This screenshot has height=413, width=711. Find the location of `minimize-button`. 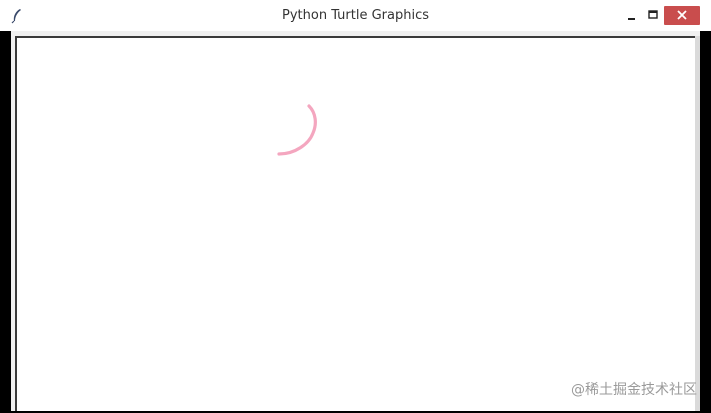

minimize-button is located at coordinates (631, 15).